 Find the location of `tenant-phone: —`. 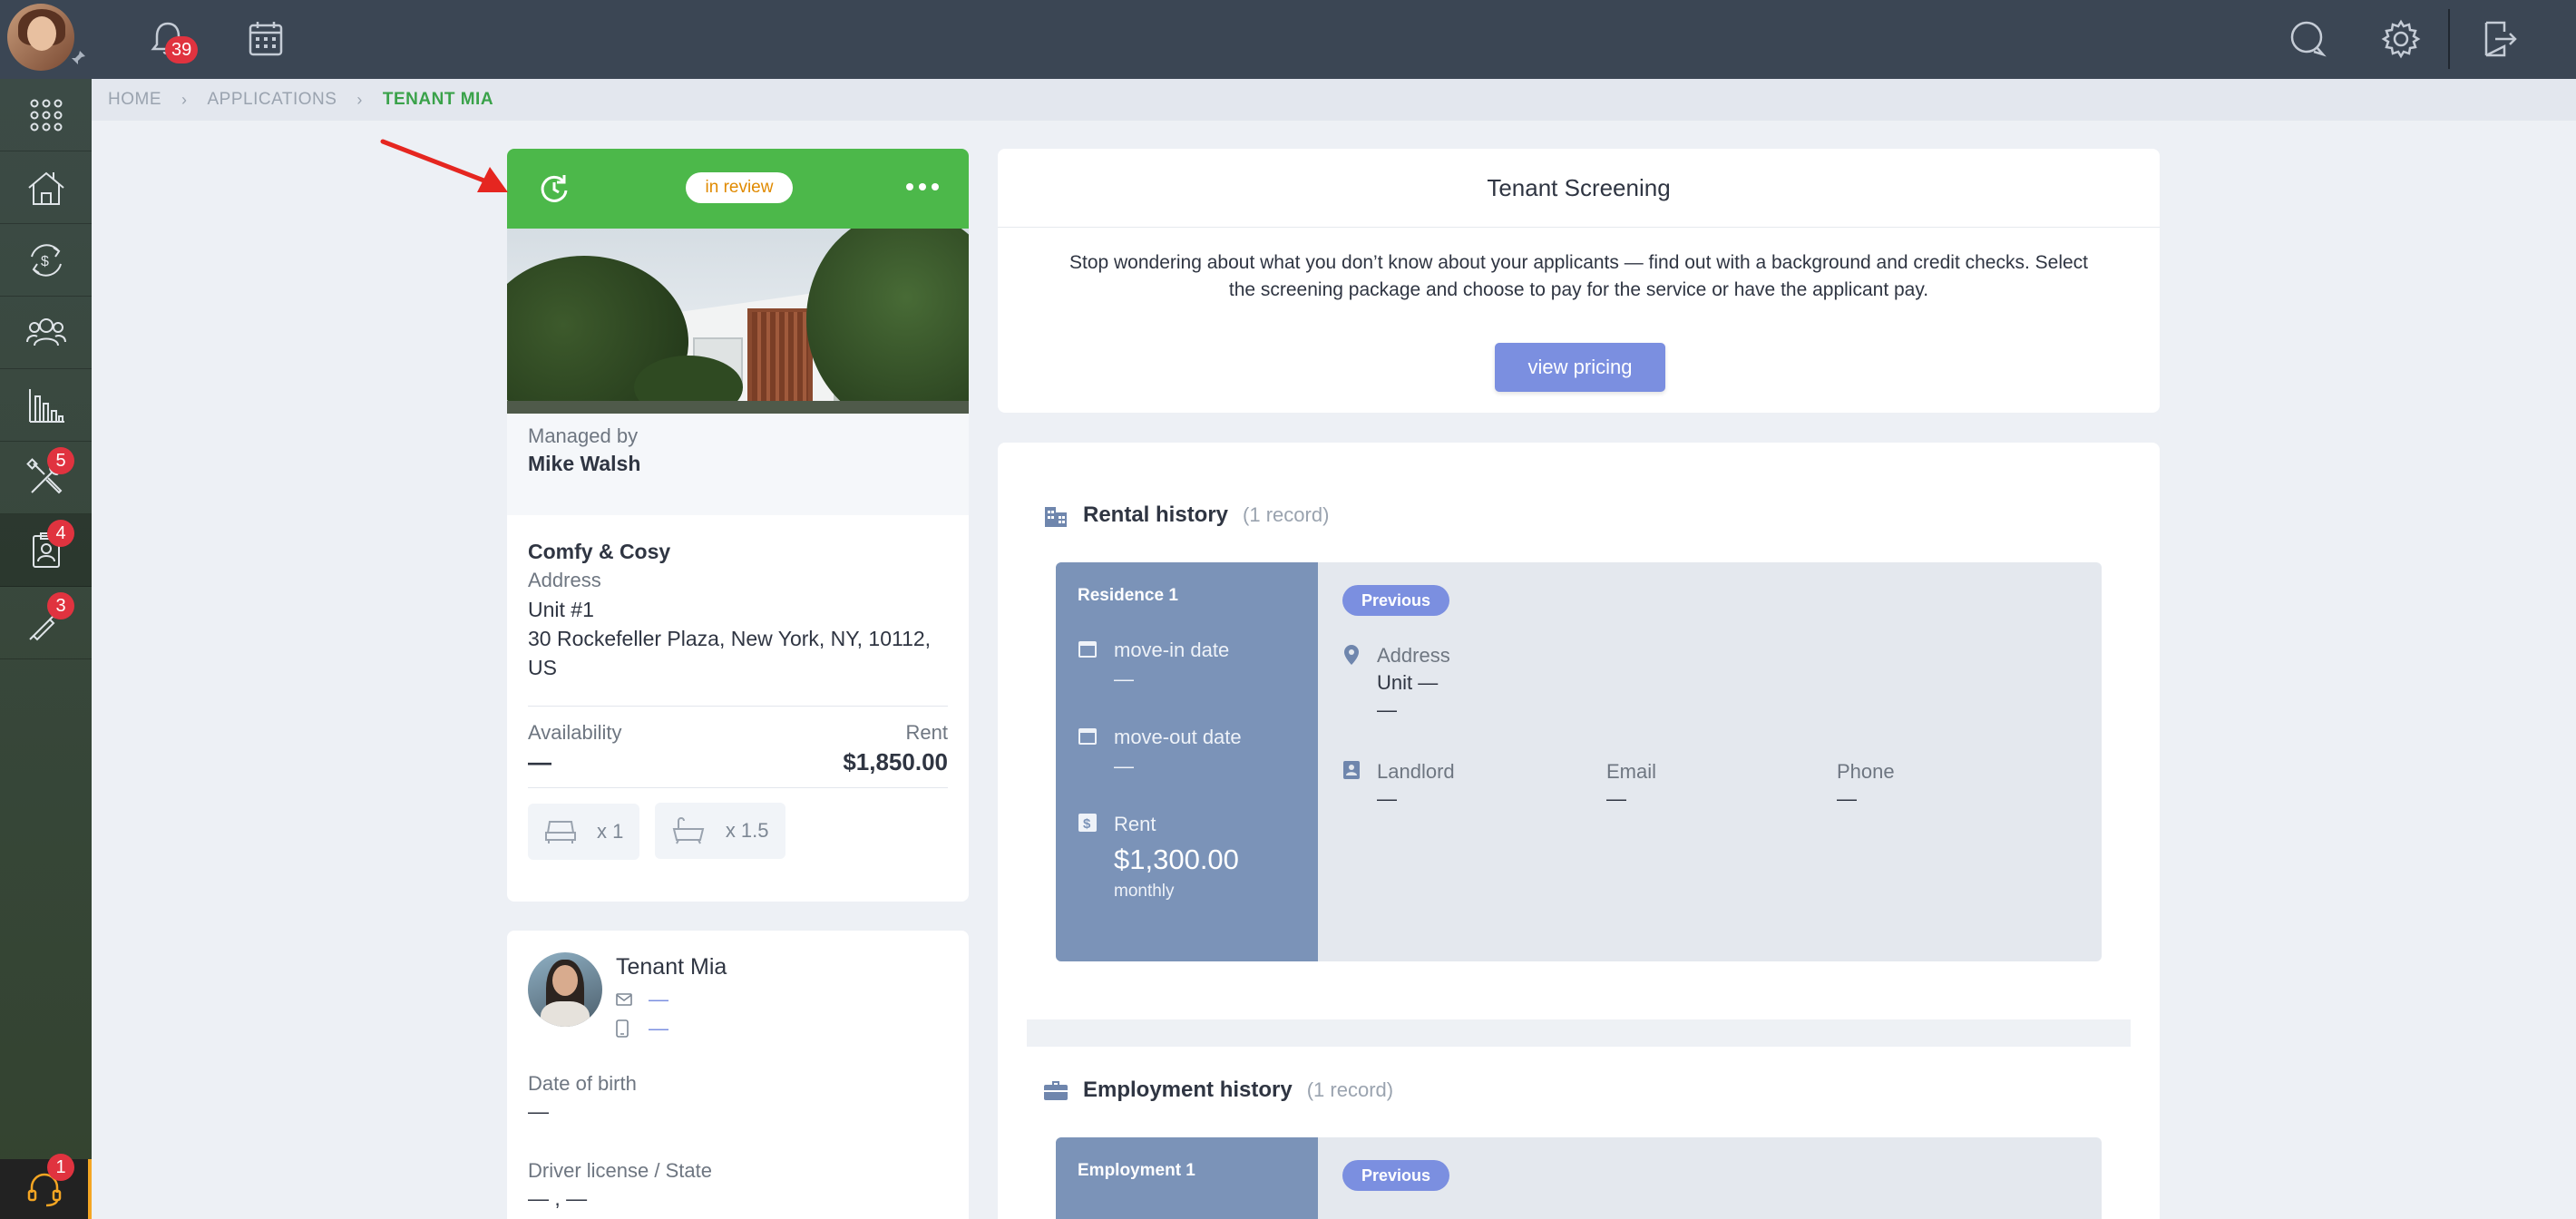

tenant-phone: — is located at coordinates (658, 1028).